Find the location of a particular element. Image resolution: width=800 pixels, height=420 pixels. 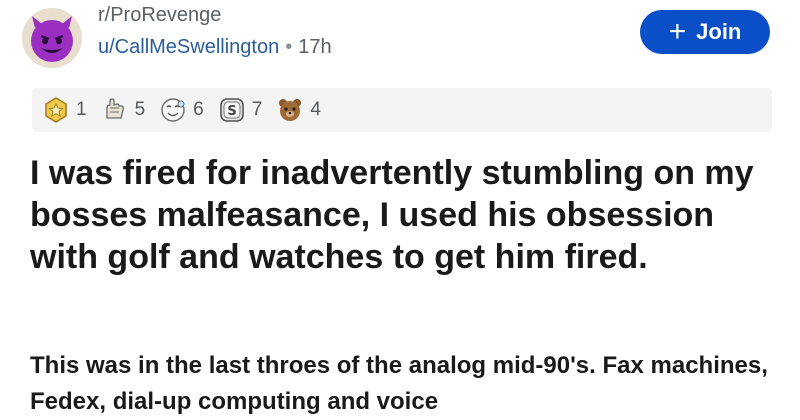

award-silver: S 7 is located at coordinates (240, 110).